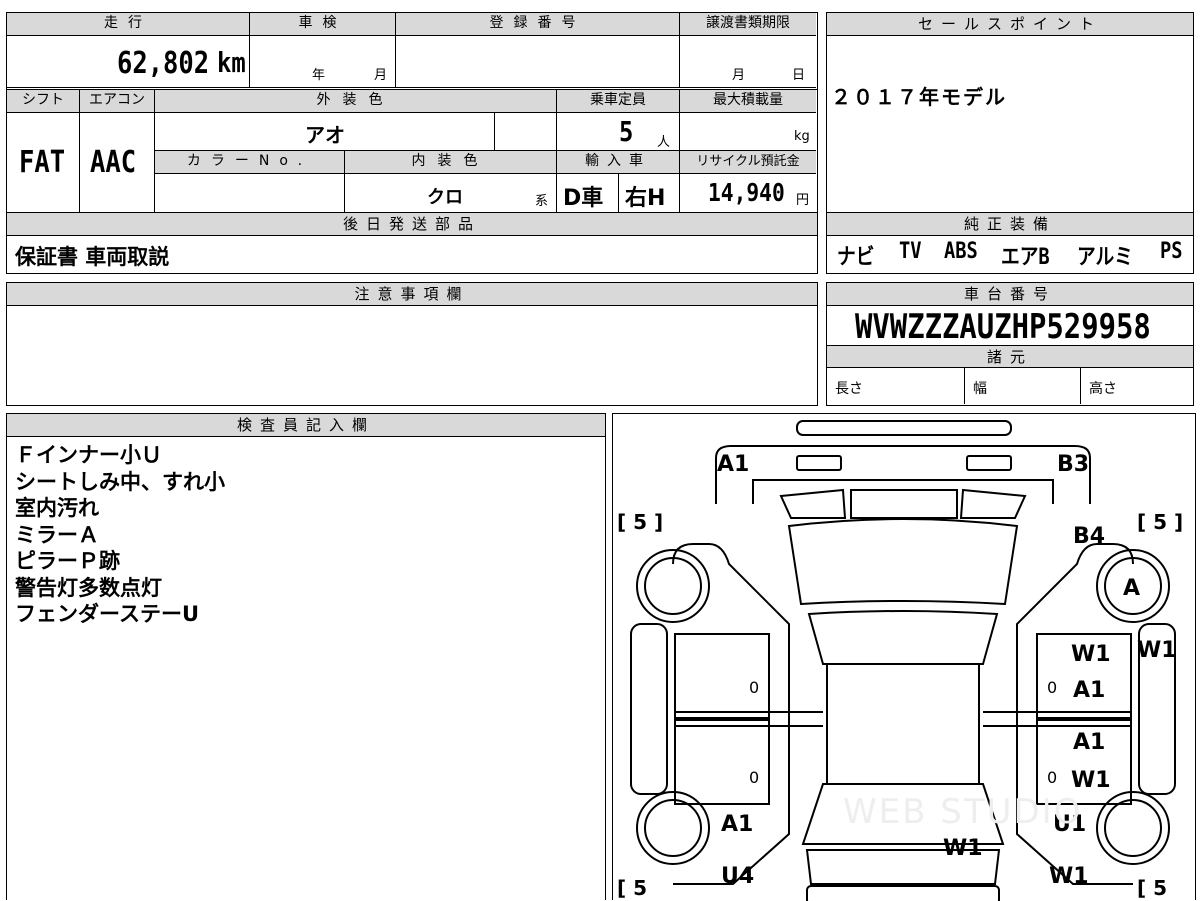 This screenshot has height=901, width=1200. I want to click on chassis-number: WVWZZZAUZHP529958, so click(1003, 327).